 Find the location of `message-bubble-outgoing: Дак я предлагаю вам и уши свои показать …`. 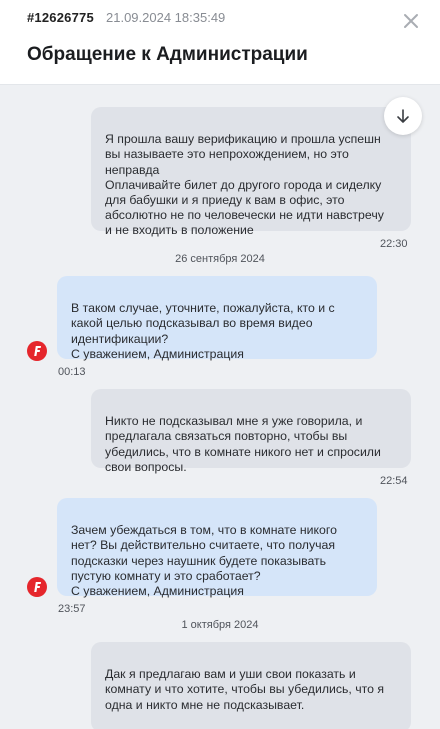

message-bubble-outgoing: Дак я предлагаю вам и уши свои показать … is located at coordinates (251, 685).